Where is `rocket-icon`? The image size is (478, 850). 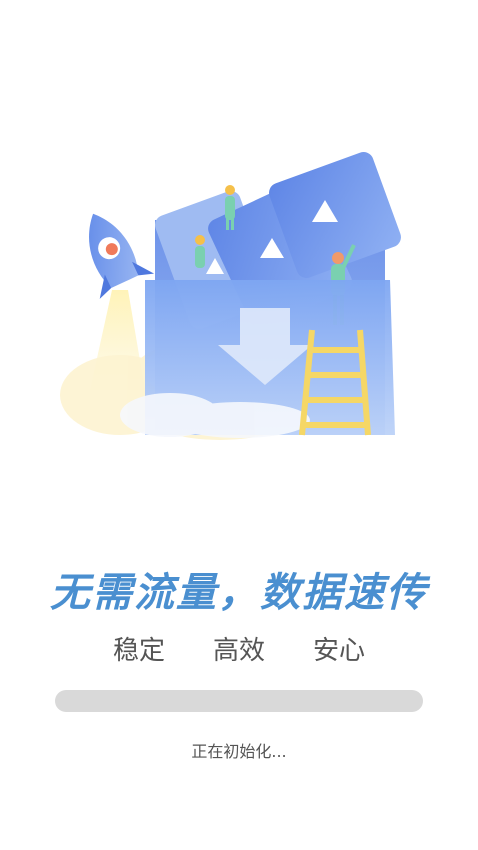
rocket-icon is located at coordinates (122, 256).